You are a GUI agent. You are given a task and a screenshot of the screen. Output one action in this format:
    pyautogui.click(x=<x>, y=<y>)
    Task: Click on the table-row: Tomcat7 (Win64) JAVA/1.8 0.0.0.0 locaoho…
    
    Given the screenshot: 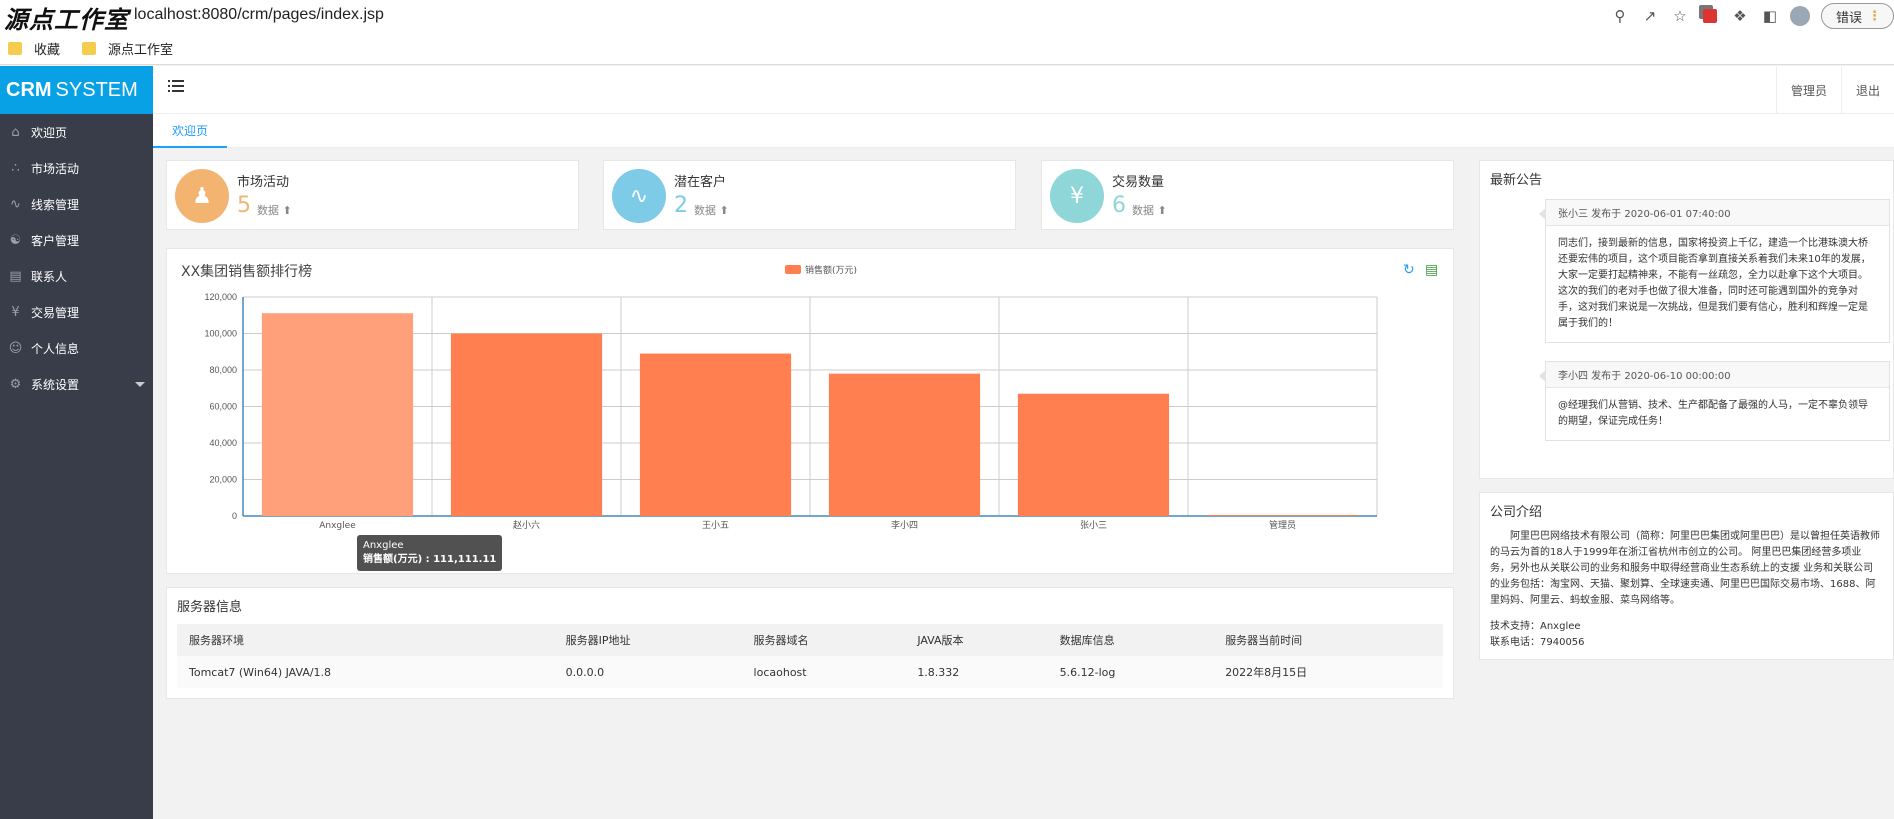 What is the action you would take?
    pyautogui.click(x=810, y=672)
    